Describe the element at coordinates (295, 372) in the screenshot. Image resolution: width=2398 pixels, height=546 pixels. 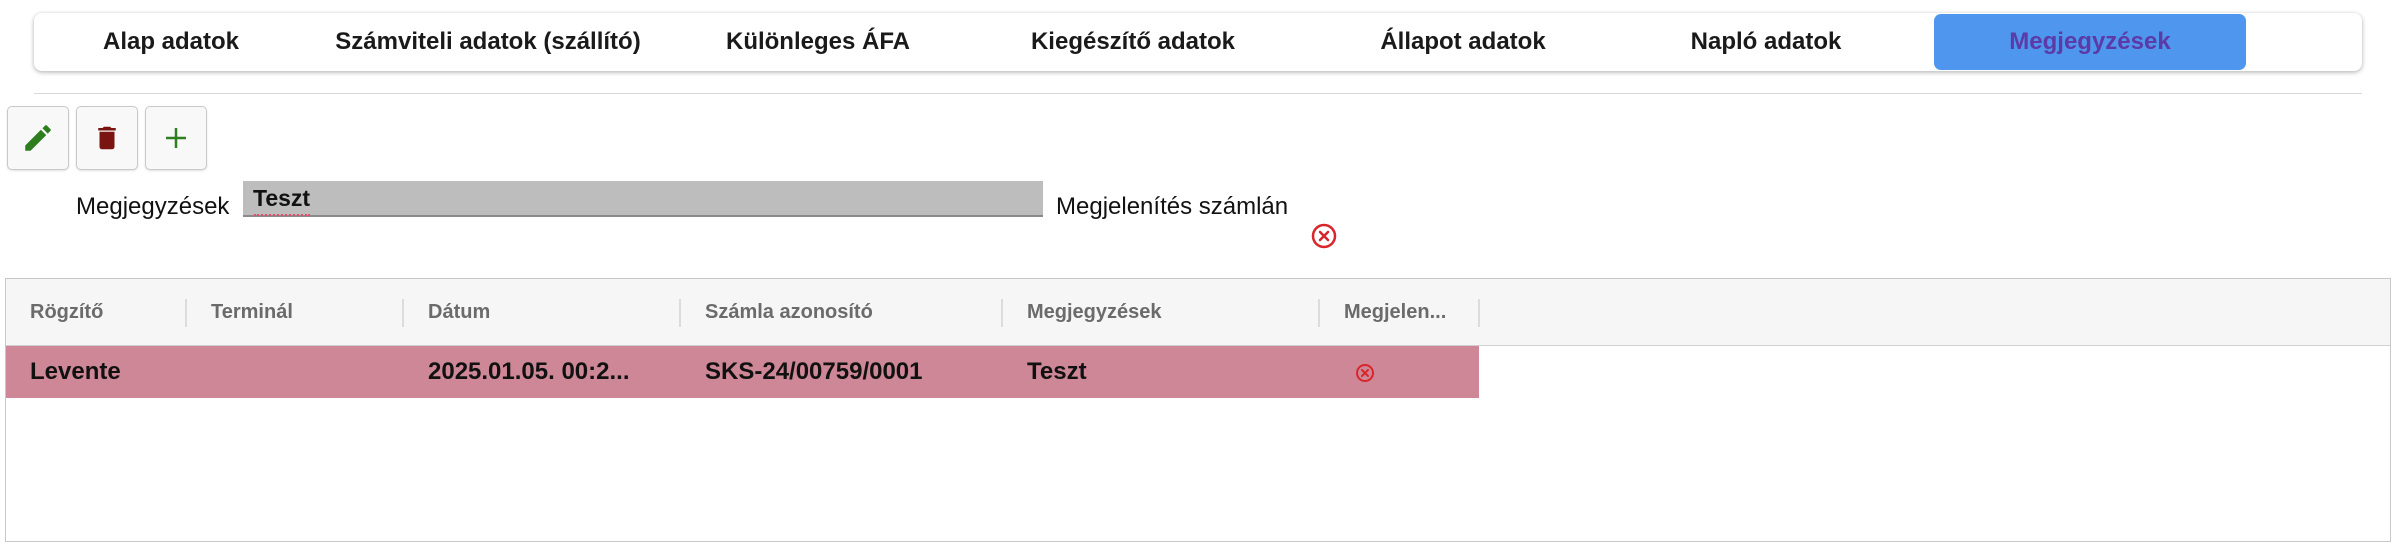
I see `cell-terminal` at that location.